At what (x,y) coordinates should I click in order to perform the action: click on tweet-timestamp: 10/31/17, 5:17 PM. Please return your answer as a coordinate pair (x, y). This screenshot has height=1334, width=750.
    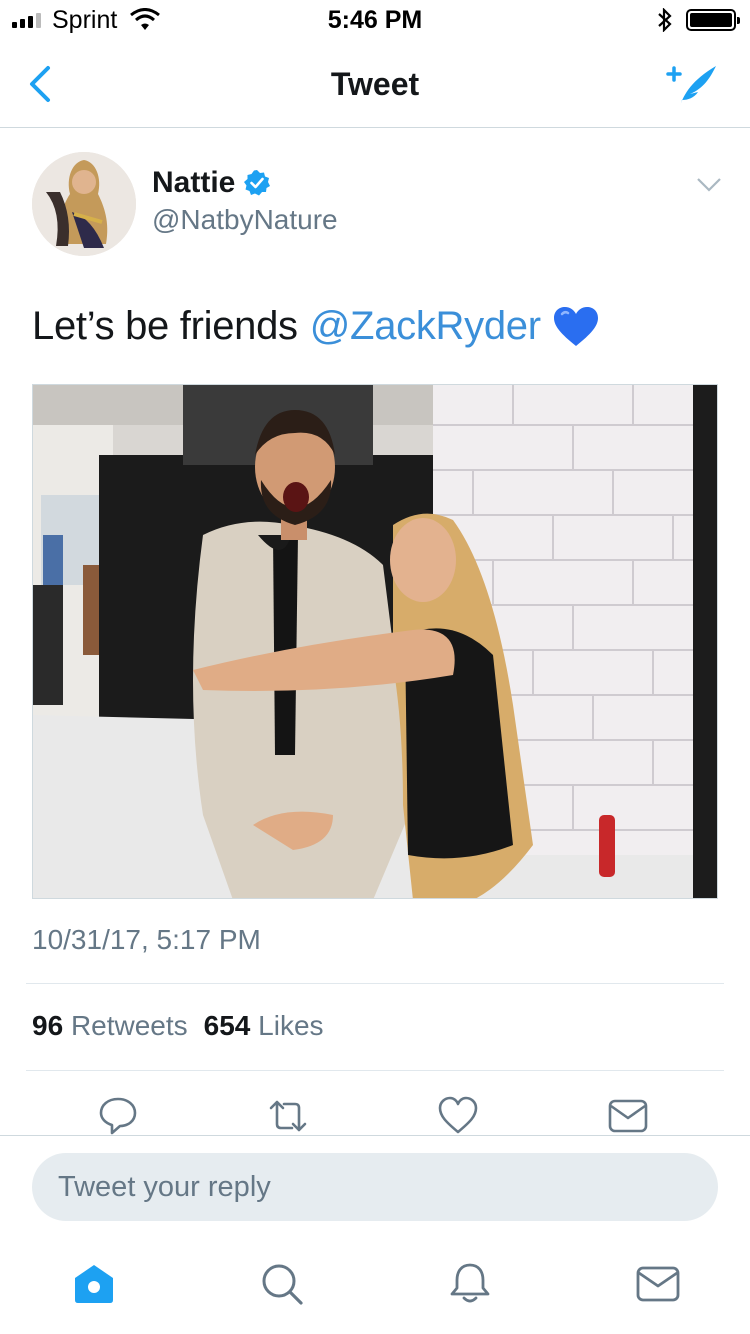
    Looking at the image, I should click on (146, 939).